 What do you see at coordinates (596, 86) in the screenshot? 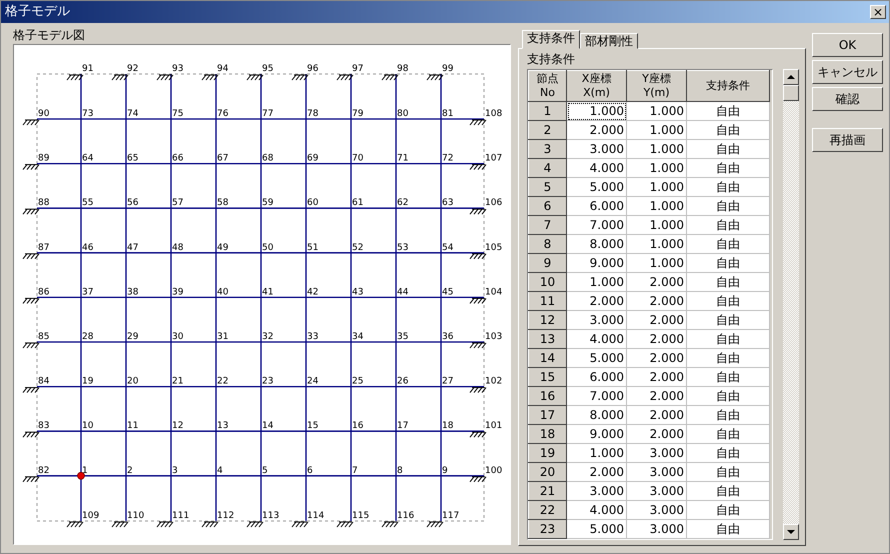
I see `column-header: X座標 X(m)` at bounding box center [596, 86].